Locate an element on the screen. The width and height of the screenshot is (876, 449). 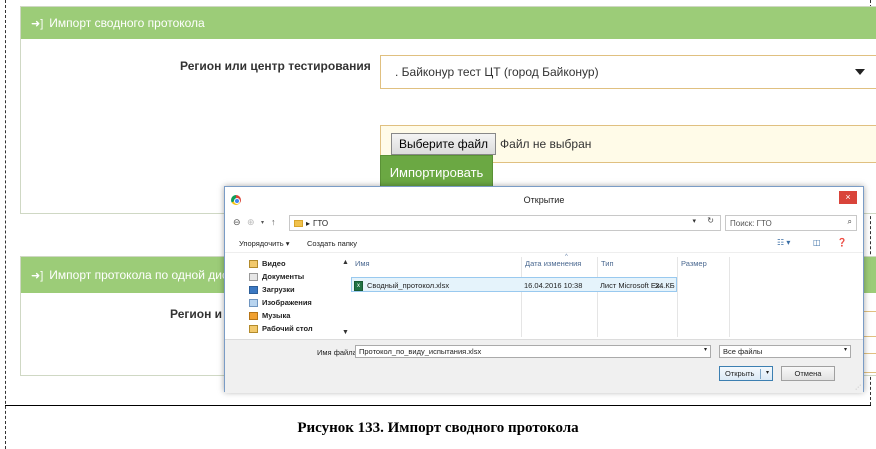
open-button-label: Открыть is located at coordinates (740, 373).